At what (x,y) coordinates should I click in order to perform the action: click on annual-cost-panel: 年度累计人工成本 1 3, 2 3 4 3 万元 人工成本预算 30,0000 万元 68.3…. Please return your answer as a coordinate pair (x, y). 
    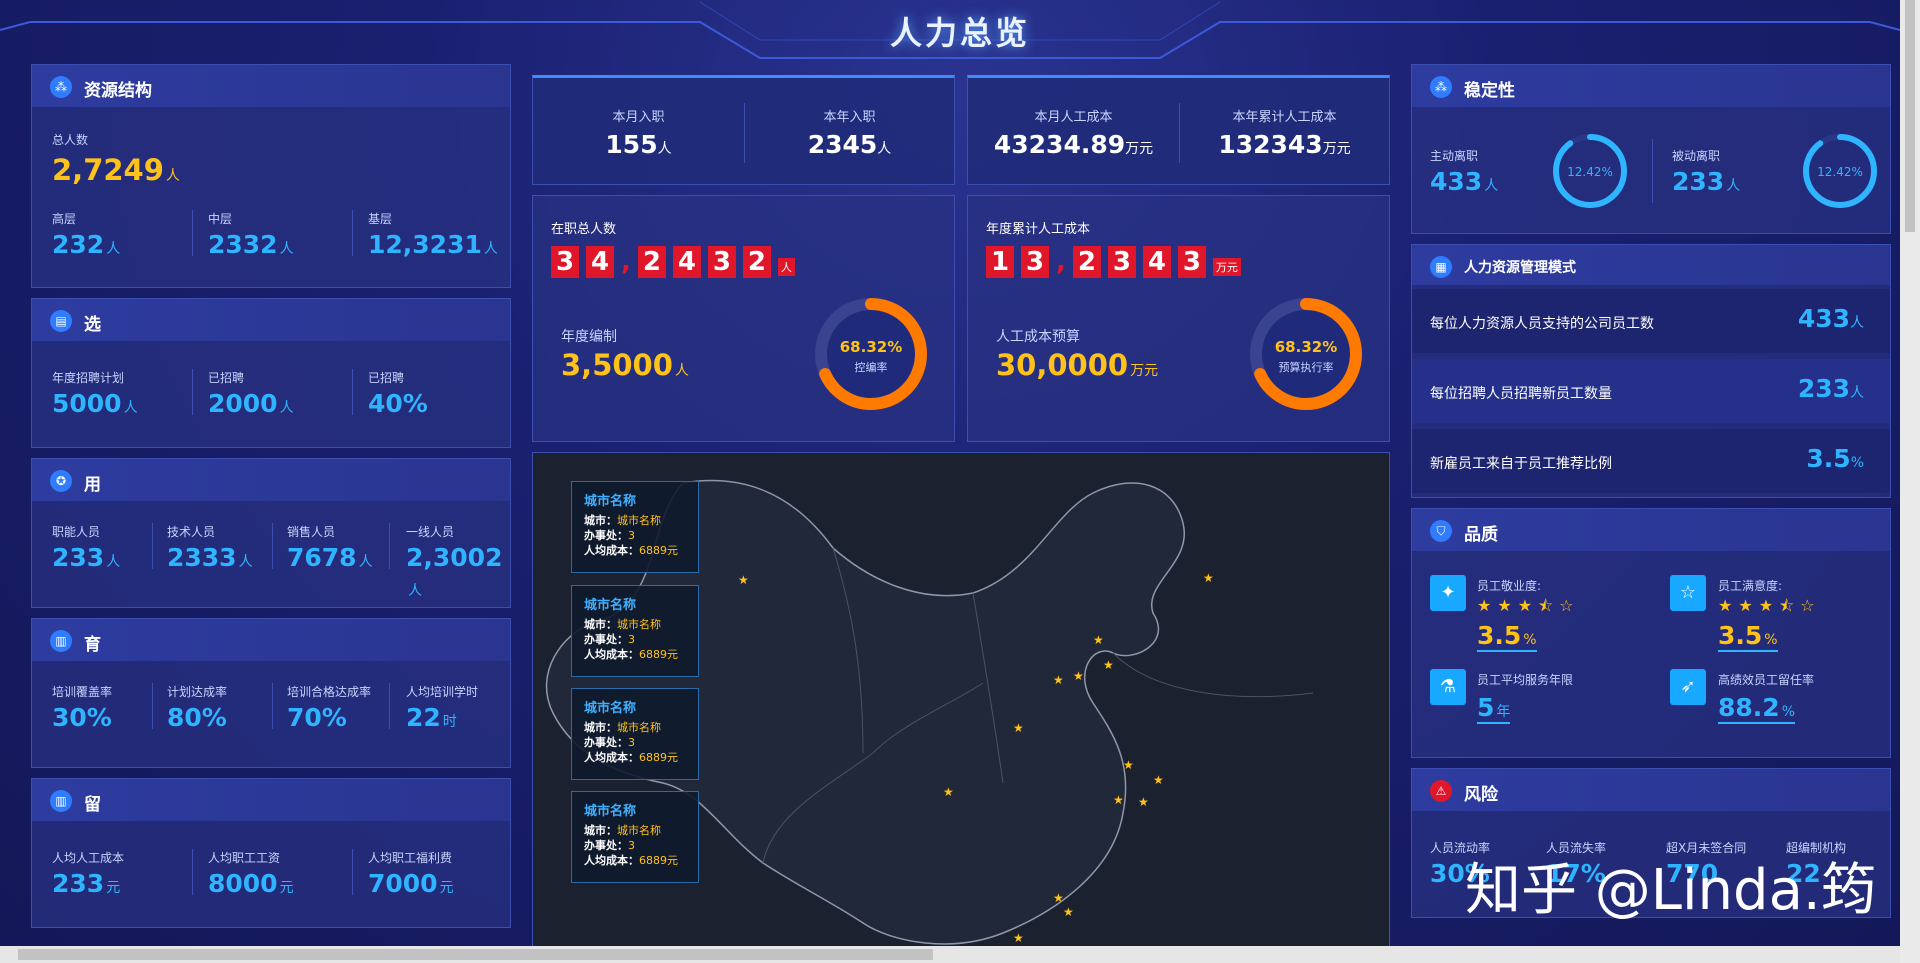
    Looking at the image, I should click on (1178, 318).